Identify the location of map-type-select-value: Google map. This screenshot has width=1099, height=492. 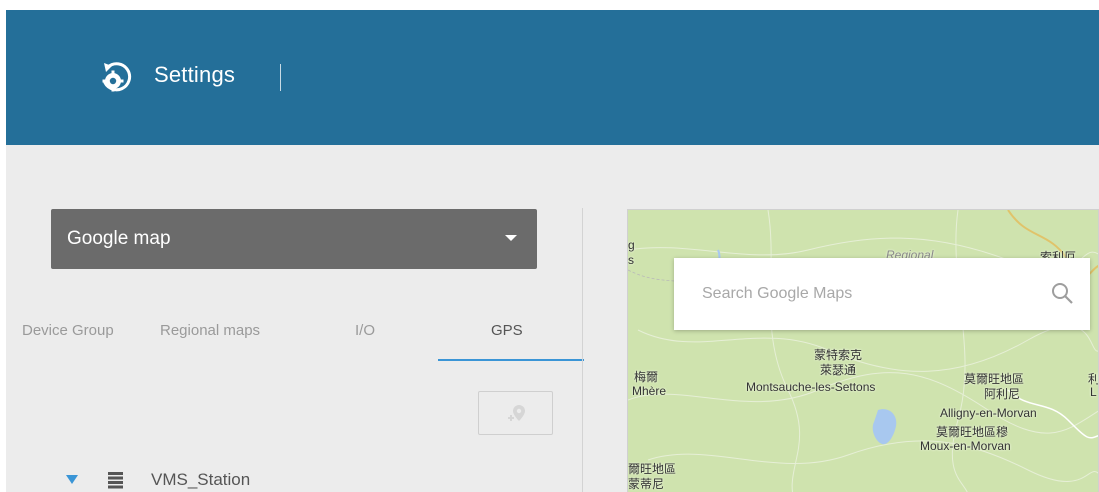
(119, 238).